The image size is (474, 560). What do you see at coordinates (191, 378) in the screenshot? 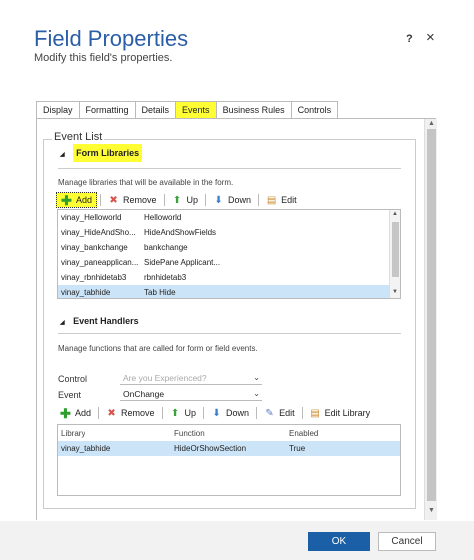
I see `control-select: Are you Experienced? ⌄` at bounding box center [191, 378].